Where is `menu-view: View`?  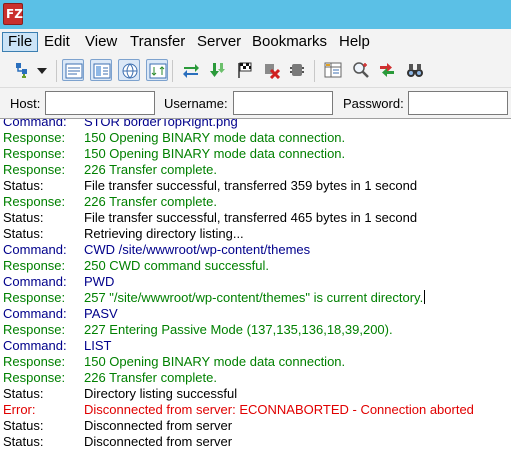
menu-view: View is located at coordinates (101, 42).